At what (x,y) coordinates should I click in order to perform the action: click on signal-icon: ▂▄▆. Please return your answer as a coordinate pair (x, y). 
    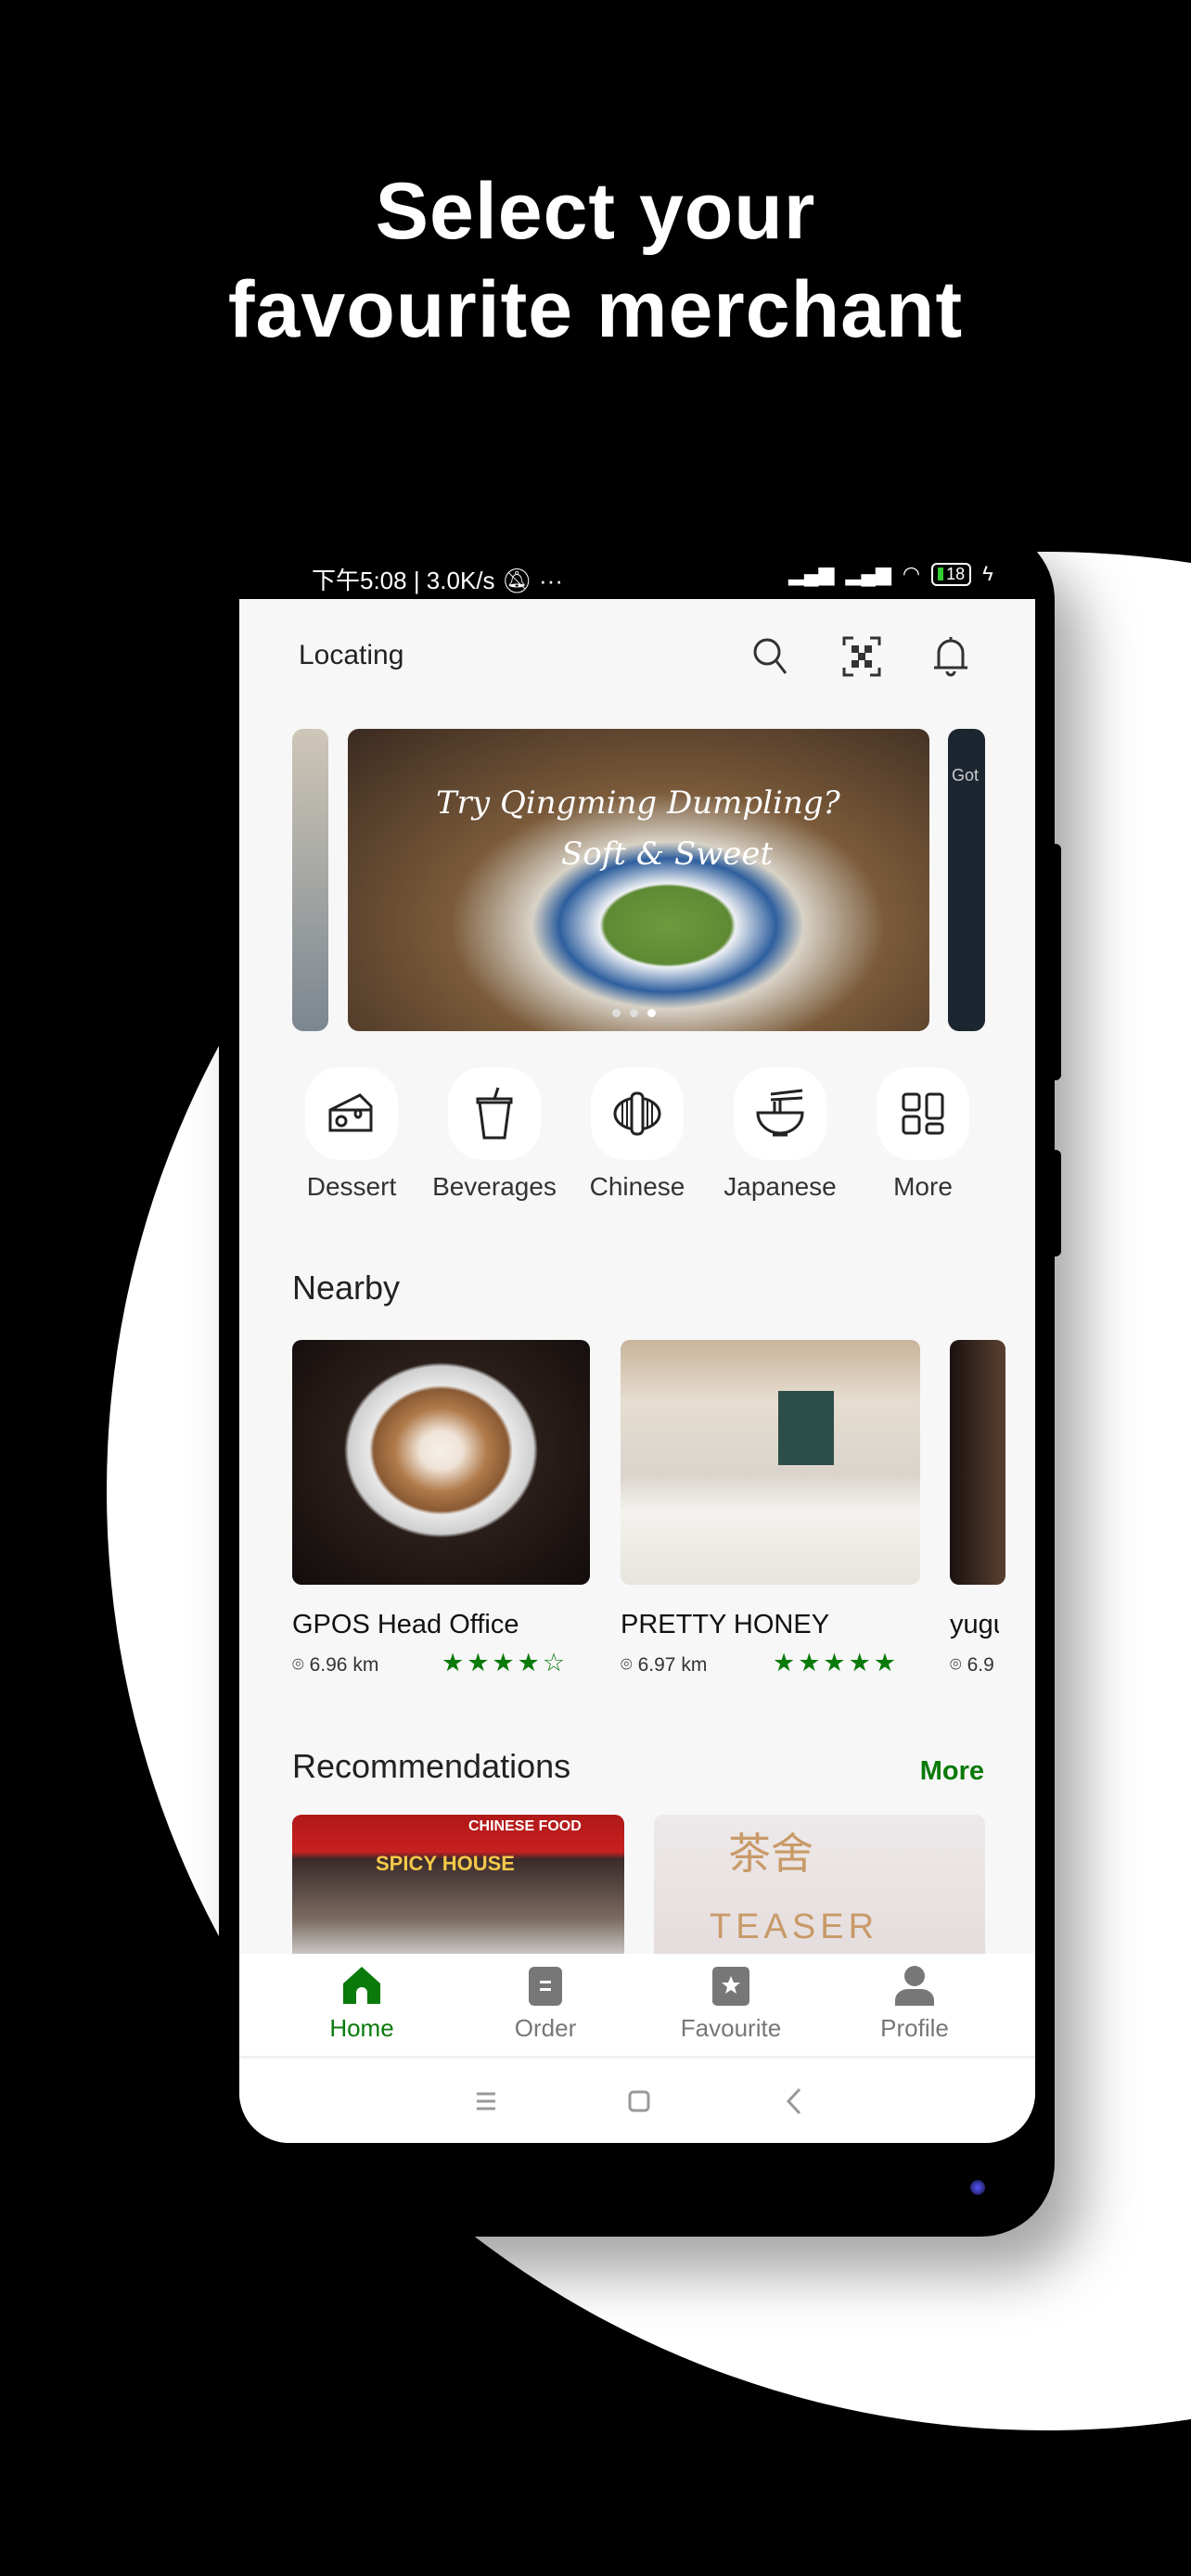
    Looking at the image, I should click on (811, 573).